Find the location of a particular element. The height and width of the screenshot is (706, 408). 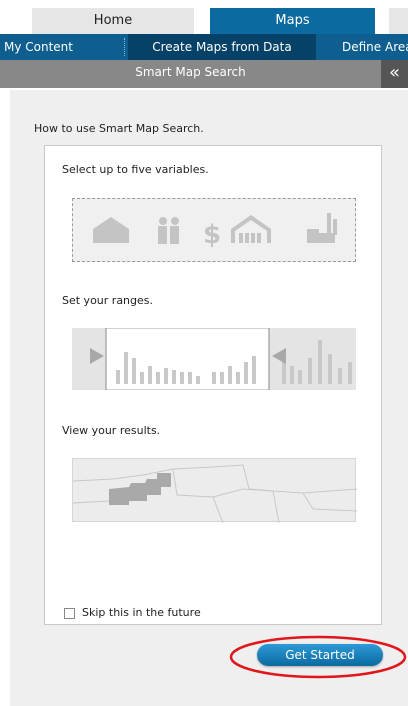

howto-text: How to use Smart Map Search. is located at coordinates (119, 128).